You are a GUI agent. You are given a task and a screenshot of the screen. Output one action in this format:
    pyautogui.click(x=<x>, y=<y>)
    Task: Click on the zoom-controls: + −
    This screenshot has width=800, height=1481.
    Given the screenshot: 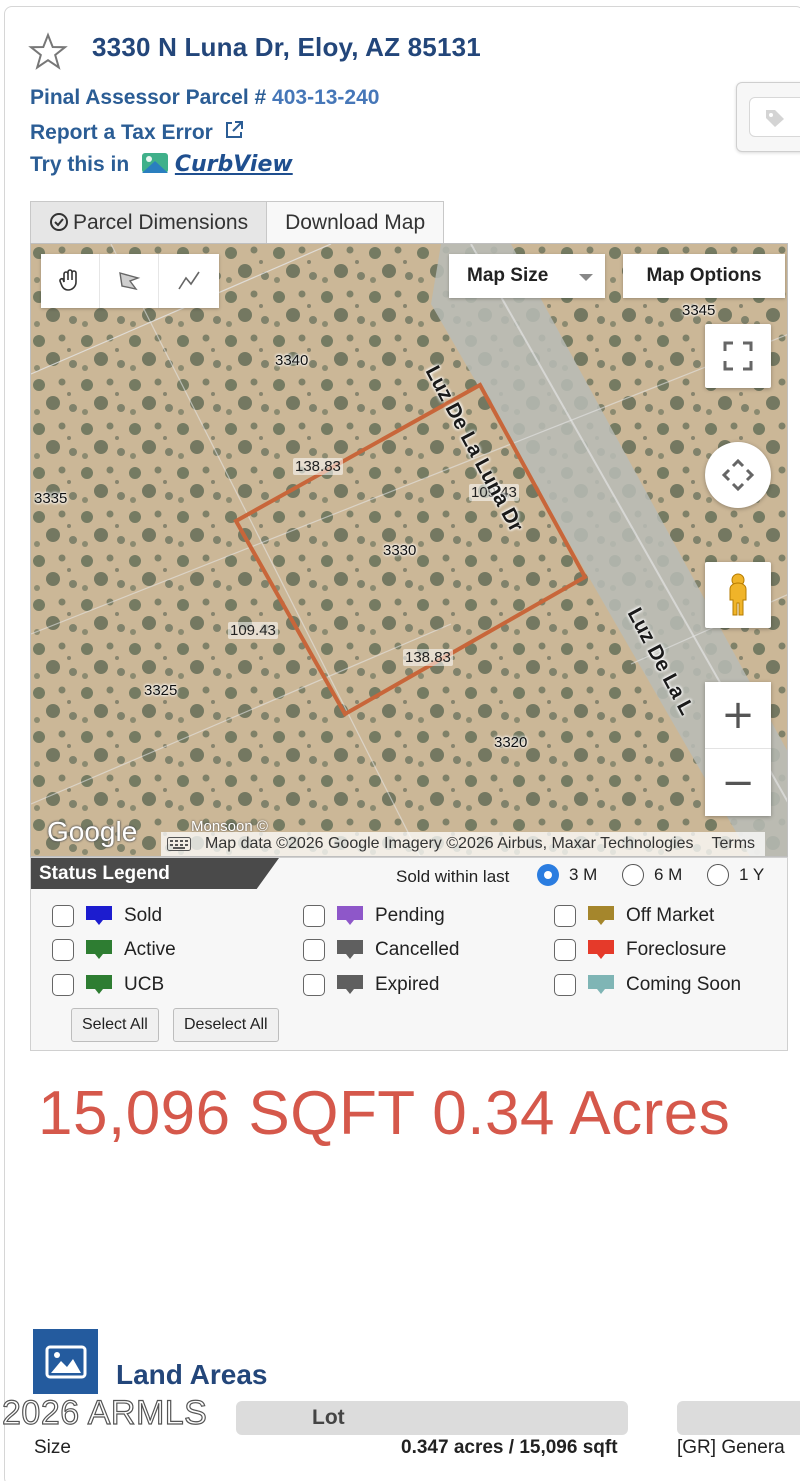 What is the action you would take?
    pyautogui.click(x=738, y=749)
    